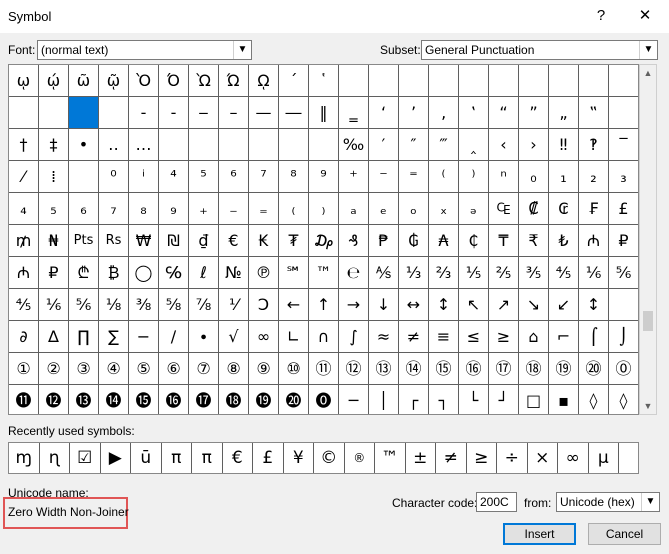 Image resolution: width=669 pixels, height=554 pixels. What do you see at coordinates (384, 369) in the screenshot?
I see `symbol-cell: ⑬` at bounding box center [384, 369].